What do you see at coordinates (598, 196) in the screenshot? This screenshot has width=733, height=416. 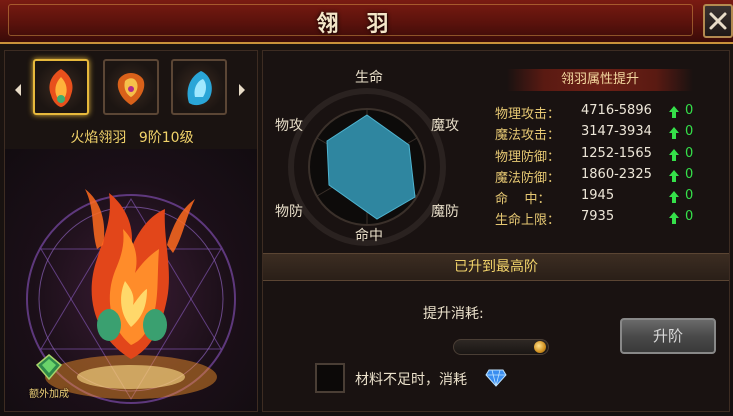 I see `attribute-value: 1945` at bounding box center [598, 196].